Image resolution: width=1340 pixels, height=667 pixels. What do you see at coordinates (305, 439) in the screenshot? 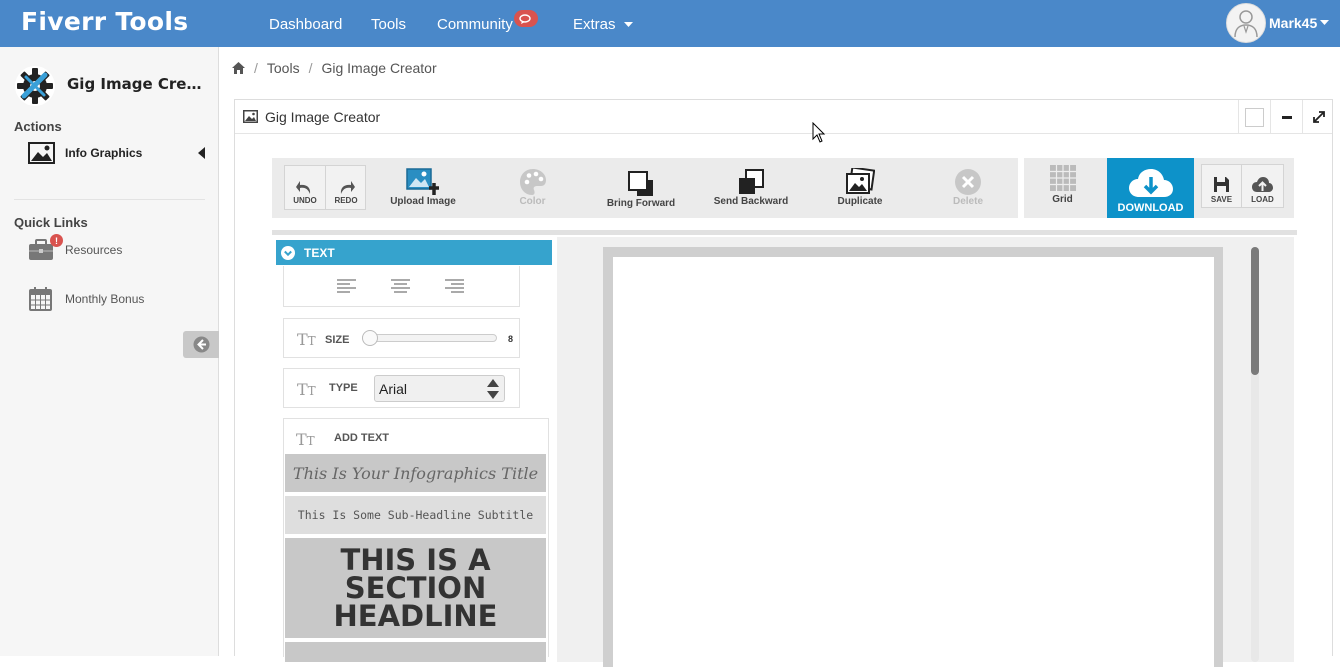
I see `add-text-icon: TT` at bounding box center [305, 439].